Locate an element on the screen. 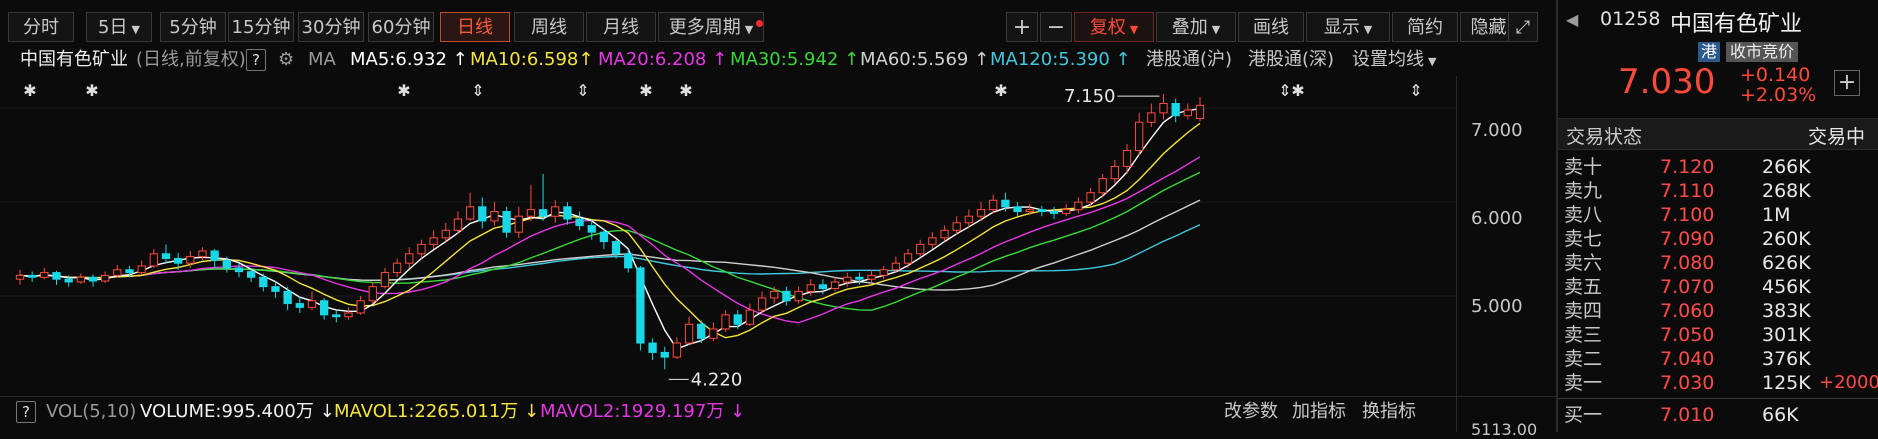 The image size is (1878, 439). hk-market-badge: 港 is located at coordinates (1709, 52).